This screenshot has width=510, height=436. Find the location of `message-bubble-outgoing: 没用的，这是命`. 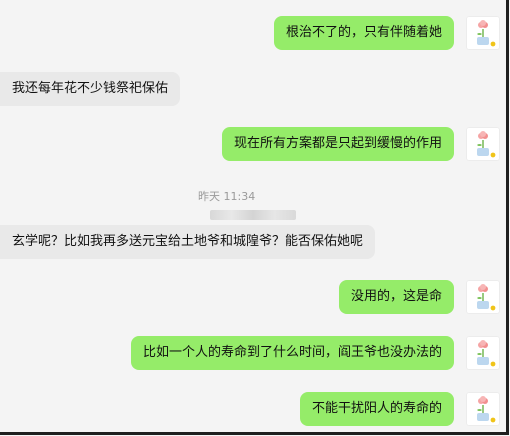

message-bubble-outgoing: 没用的，这是命 is located at coordinates (396, 297).